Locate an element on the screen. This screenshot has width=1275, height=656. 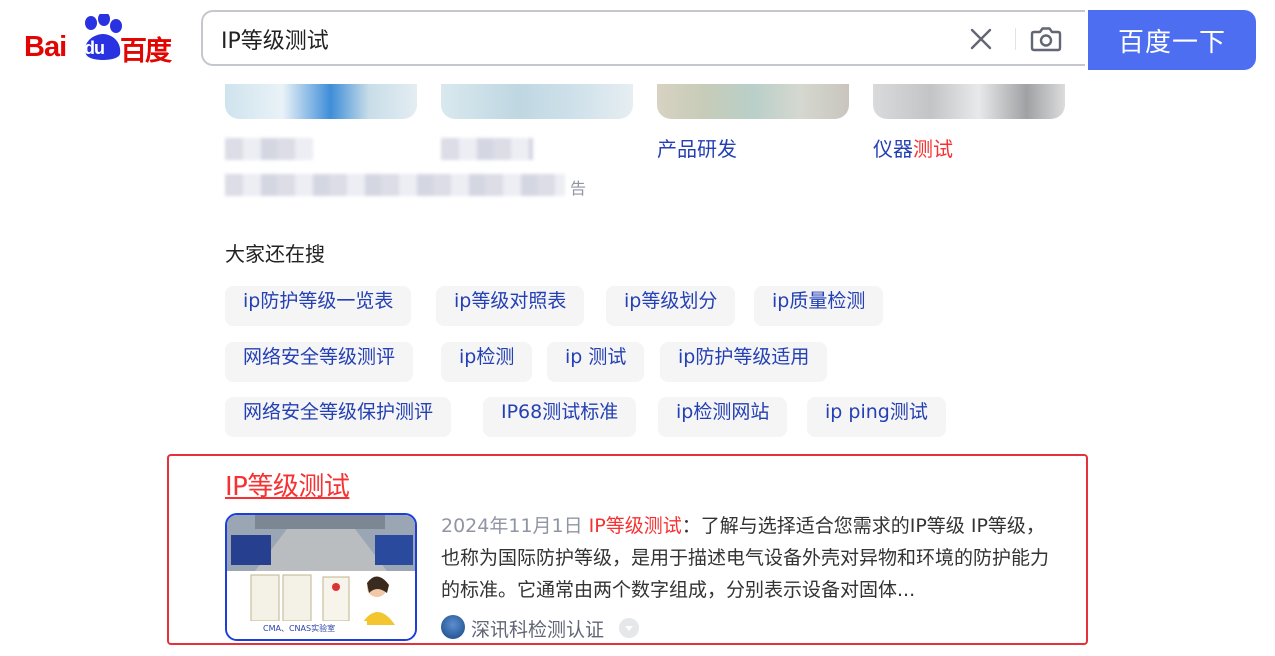
result-title-link: IP等级测试 is located at coordinates (287, 484).